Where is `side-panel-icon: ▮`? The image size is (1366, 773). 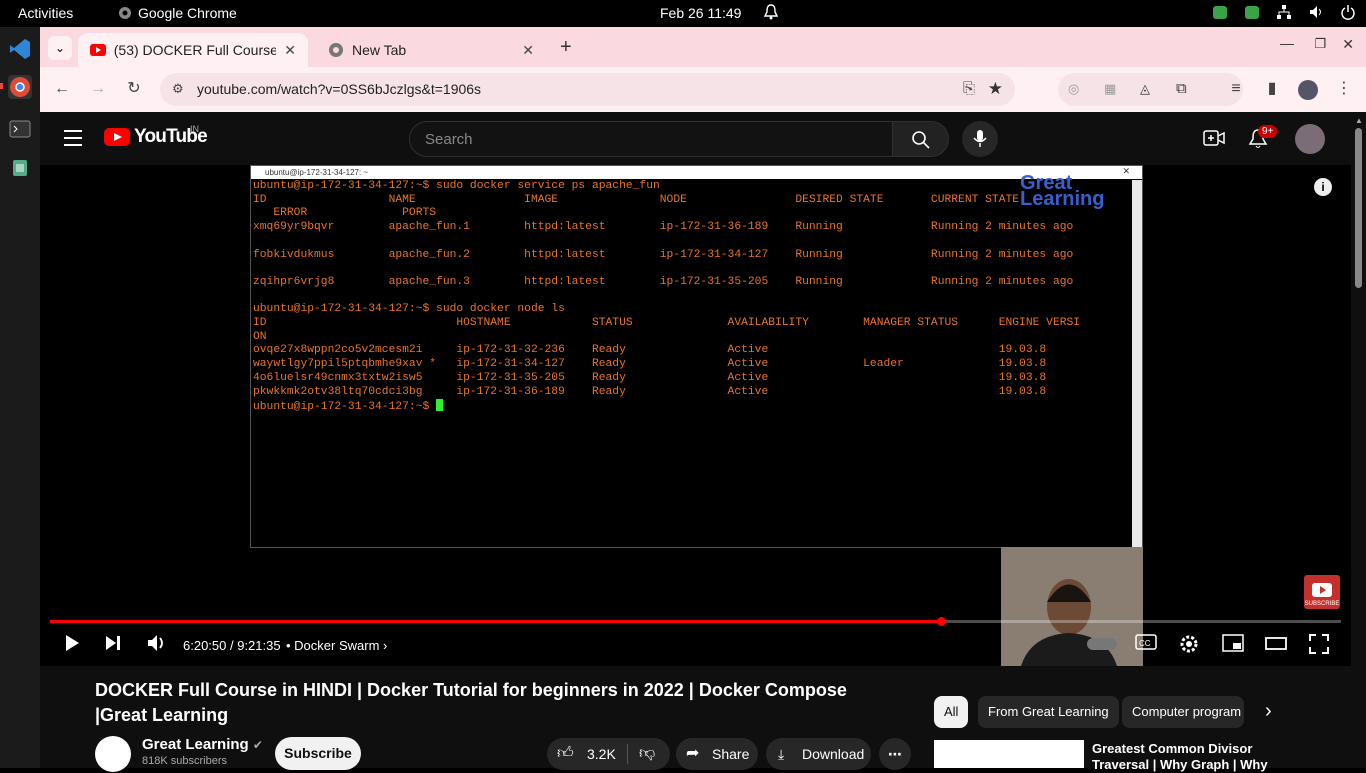 side-panel-icon: ▮ is located at coordinates (1272, 89).